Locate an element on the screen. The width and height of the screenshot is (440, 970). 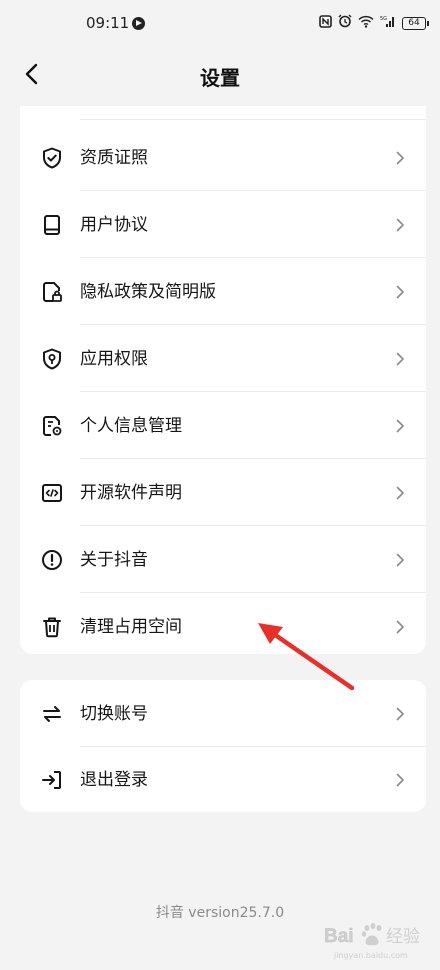
settings-group-account: 切换账号 退出登录 is located at coordinates (223, 746).